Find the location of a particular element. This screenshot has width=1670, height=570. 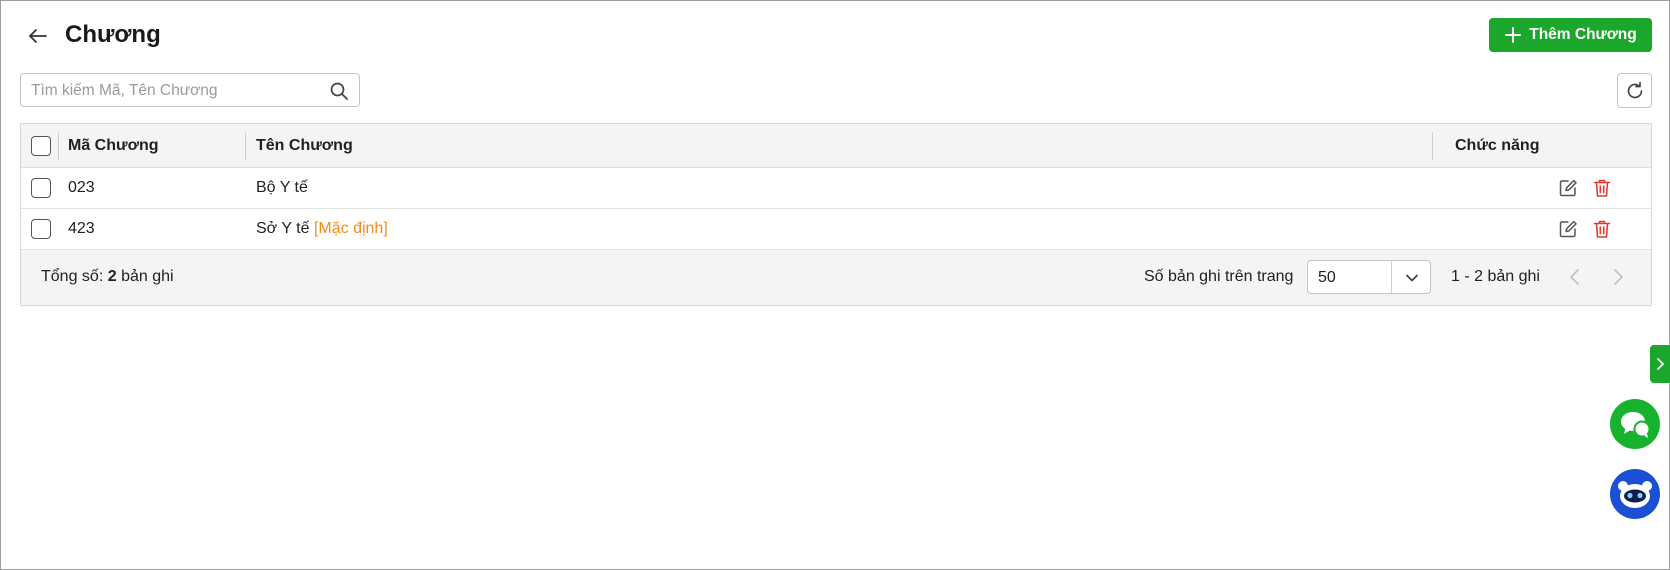

row-name-text: Bộ Y tế is located at coordinates (282, 187).